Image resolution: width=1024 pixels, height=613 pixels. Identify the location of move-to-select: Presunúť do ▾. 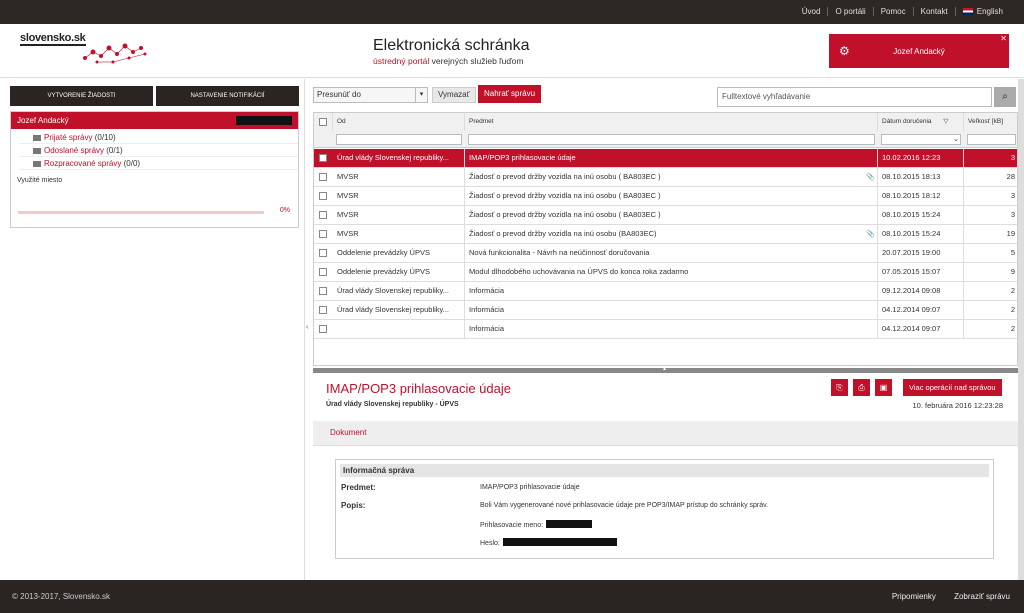
(370, 95).